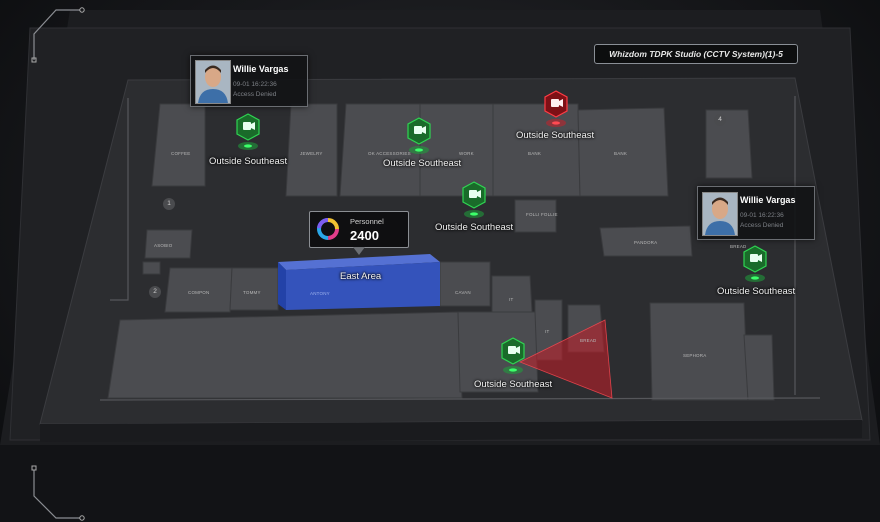  I want to click on popup-pointer, so click(359, 251).